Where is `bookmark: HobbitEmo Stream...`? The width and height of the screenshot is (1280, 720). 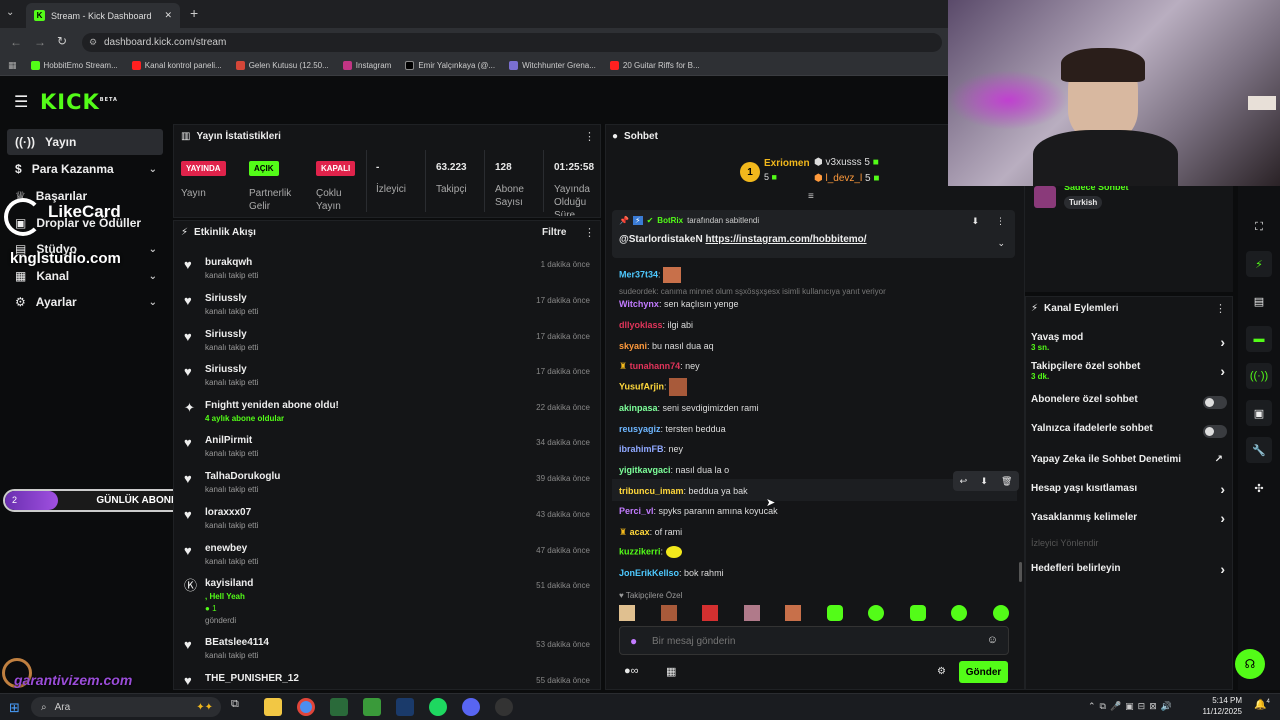 bookmark: HobbitEmo Stream... is located at coordinates (74, 65).